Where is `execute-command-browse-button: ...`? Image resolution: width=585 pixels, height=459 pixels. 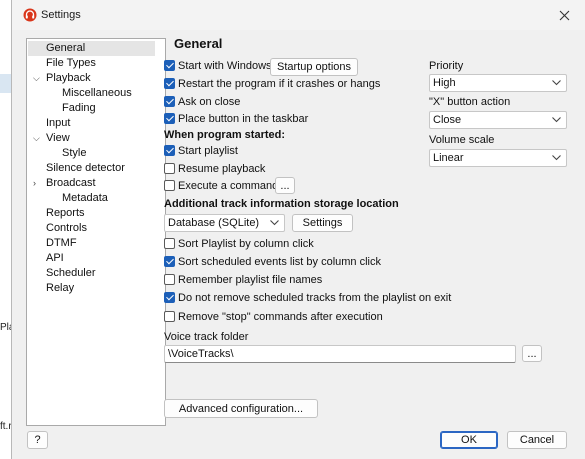
execute-command-browse-button: ... is located at coordinates (285, 185).